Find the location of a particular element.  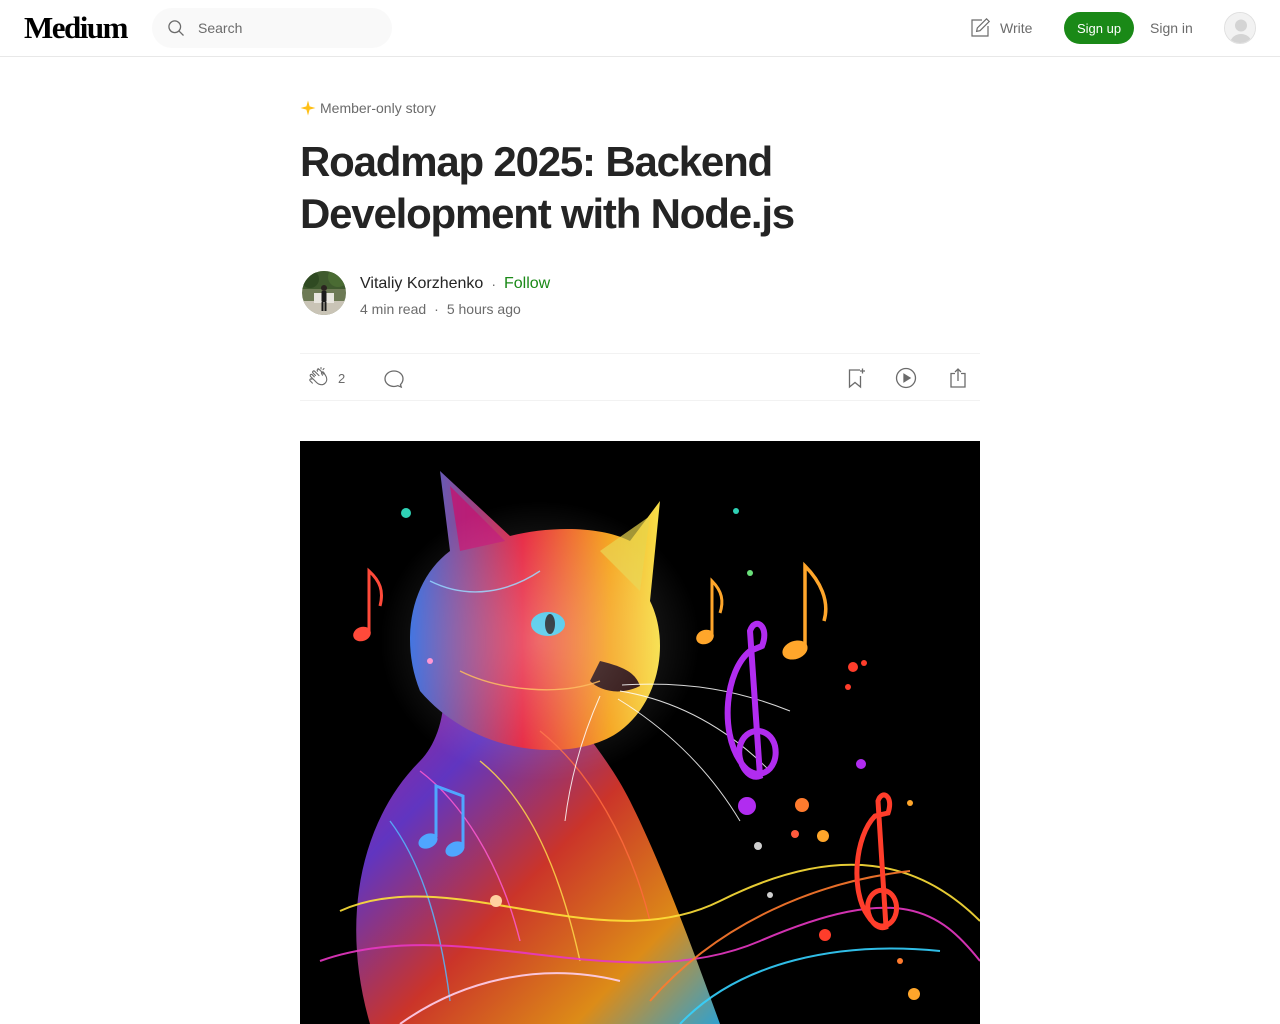

write-button: Write is located at coordinates (1000, 28).